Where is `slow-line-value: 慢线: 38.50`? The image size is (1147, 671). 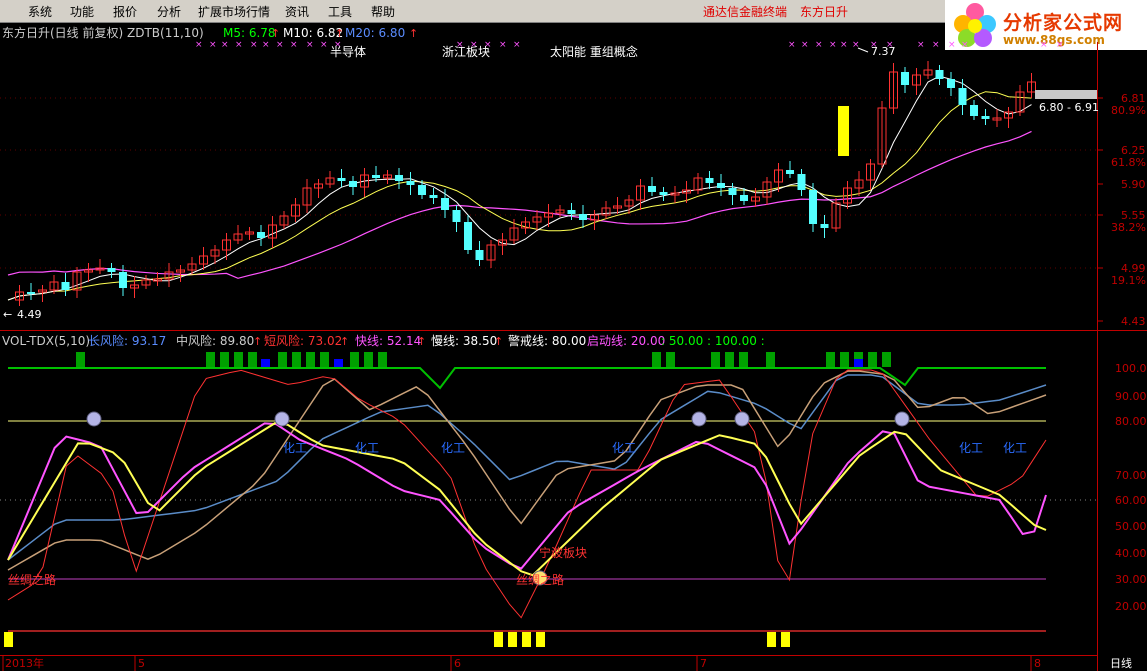
slow-line-value: 慢线: 38.50 is located at coordinates (464, 341).